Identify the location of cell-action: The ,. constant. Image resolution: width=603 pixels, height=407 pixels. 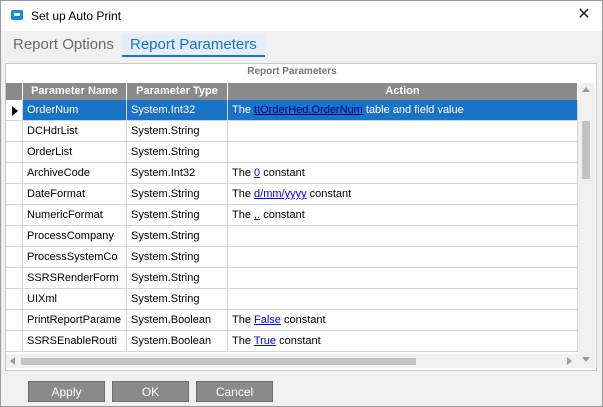
(403, 215).